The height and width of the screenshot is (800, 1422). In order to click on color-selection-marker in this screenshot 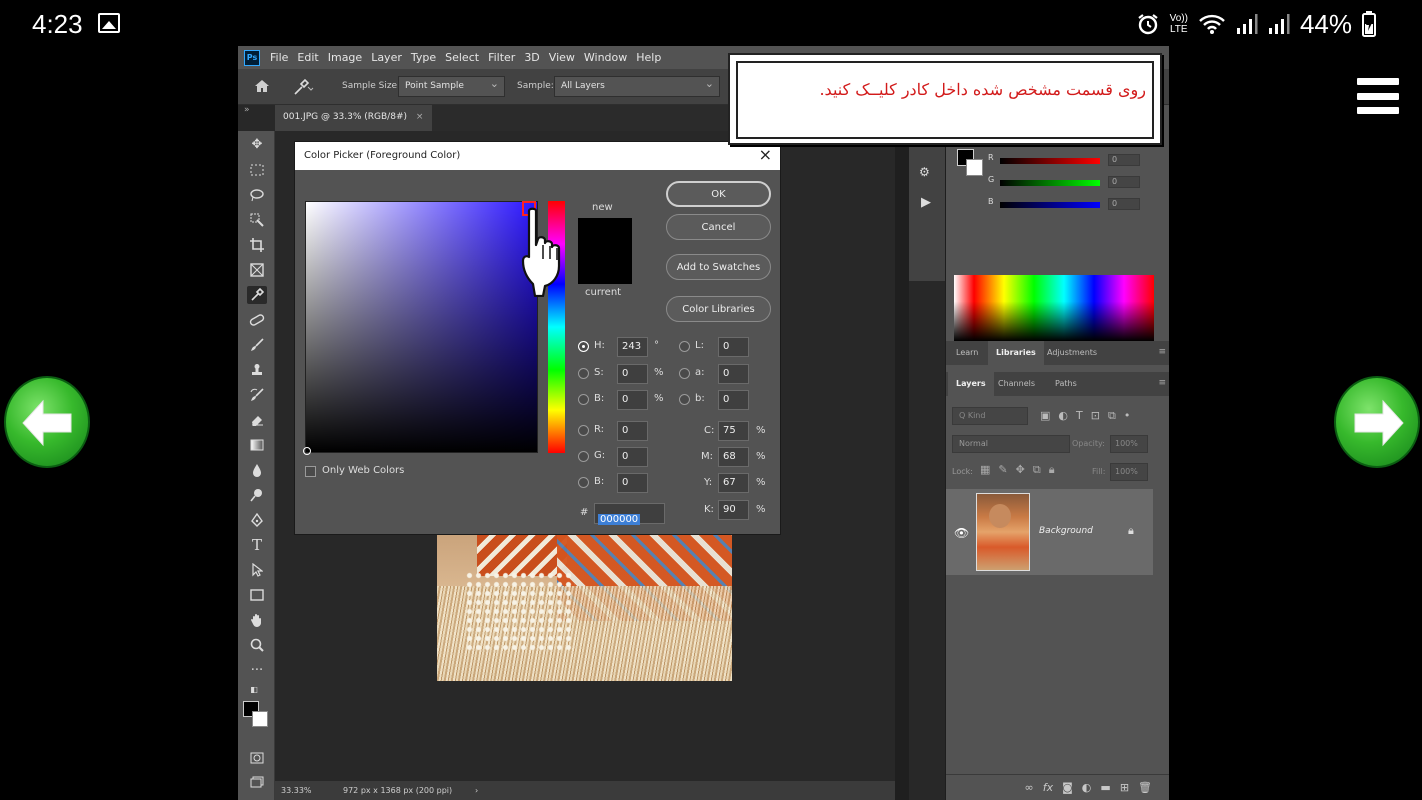, I will do `click(307, 451)`.